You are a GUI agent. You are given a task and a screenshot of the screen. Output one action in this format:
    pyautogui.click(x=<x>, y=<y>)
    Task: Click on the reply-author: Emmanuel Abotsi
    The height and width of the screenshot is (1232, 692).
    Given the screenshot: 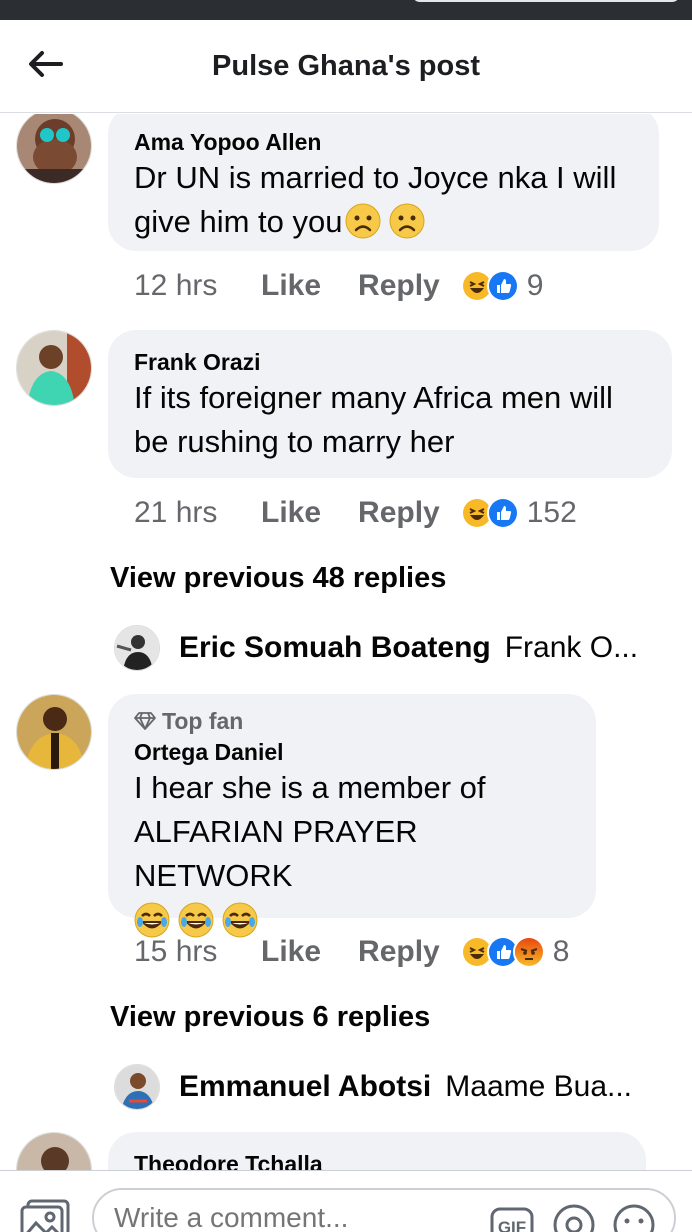 What is the action you would take?
    pyautogui.click(x=305, y=1087)
    